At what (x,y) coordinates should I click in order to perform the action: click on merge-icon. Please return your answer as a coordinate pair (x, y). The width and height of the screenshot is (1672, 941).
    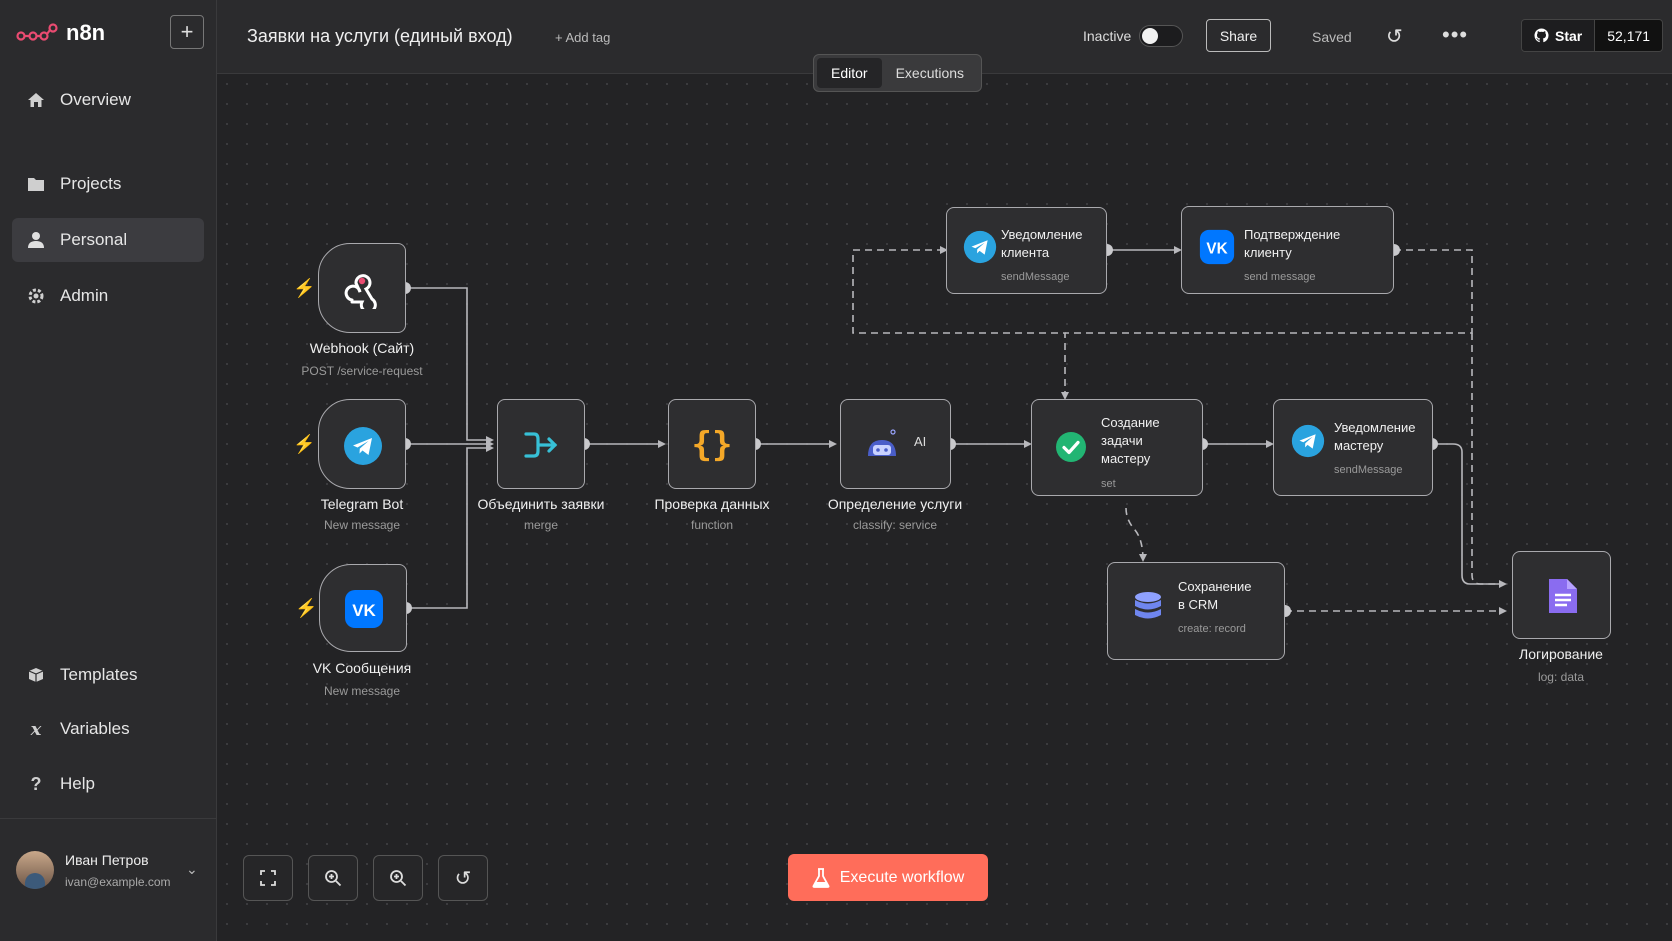
    Looking at the image, I should click on (541, 445).